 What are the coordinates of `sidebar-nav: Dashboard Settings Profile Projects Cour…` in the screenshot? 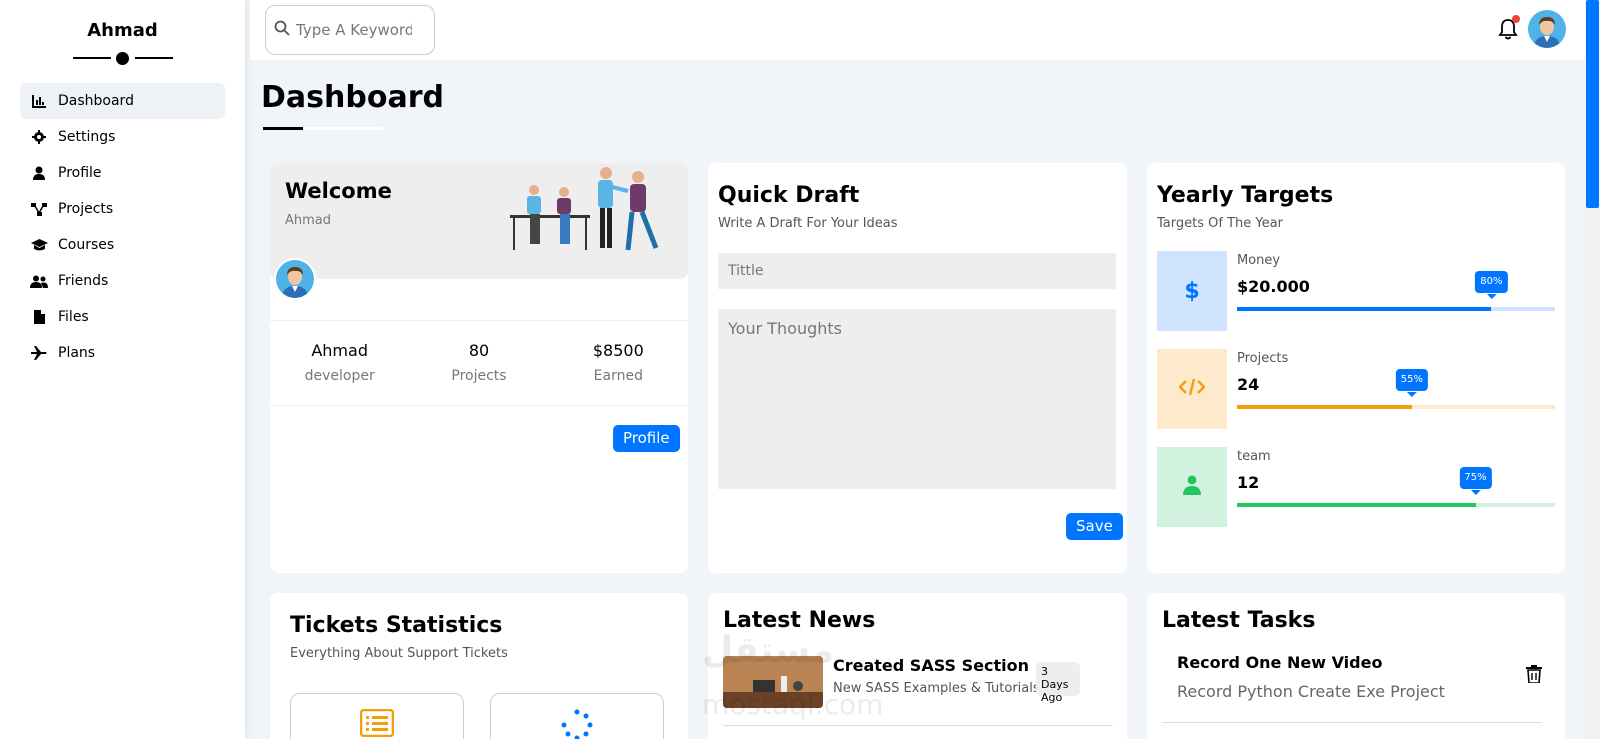 It's located at (122, 227).